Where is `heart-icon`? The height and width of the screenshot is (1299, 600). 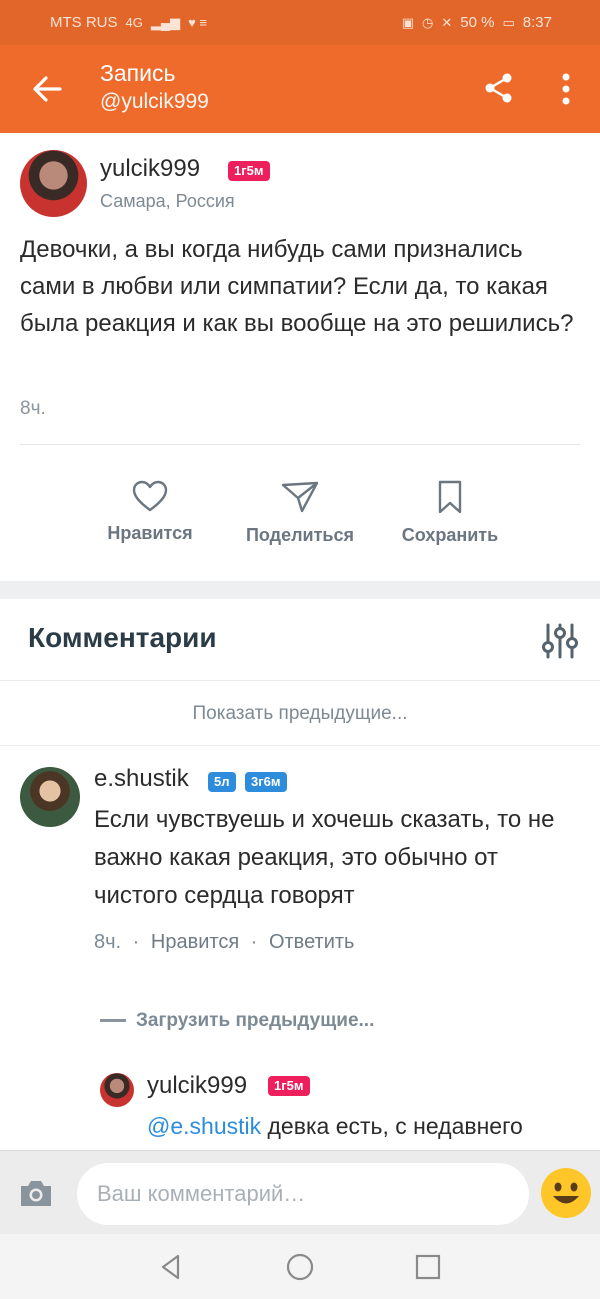
heart-icon is located at coordinates (150, 496).